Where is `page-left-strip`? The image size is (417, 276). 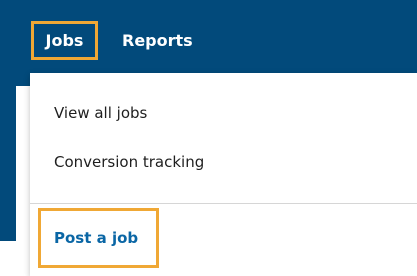
page-left-strip is located at coordinates (8, 163).